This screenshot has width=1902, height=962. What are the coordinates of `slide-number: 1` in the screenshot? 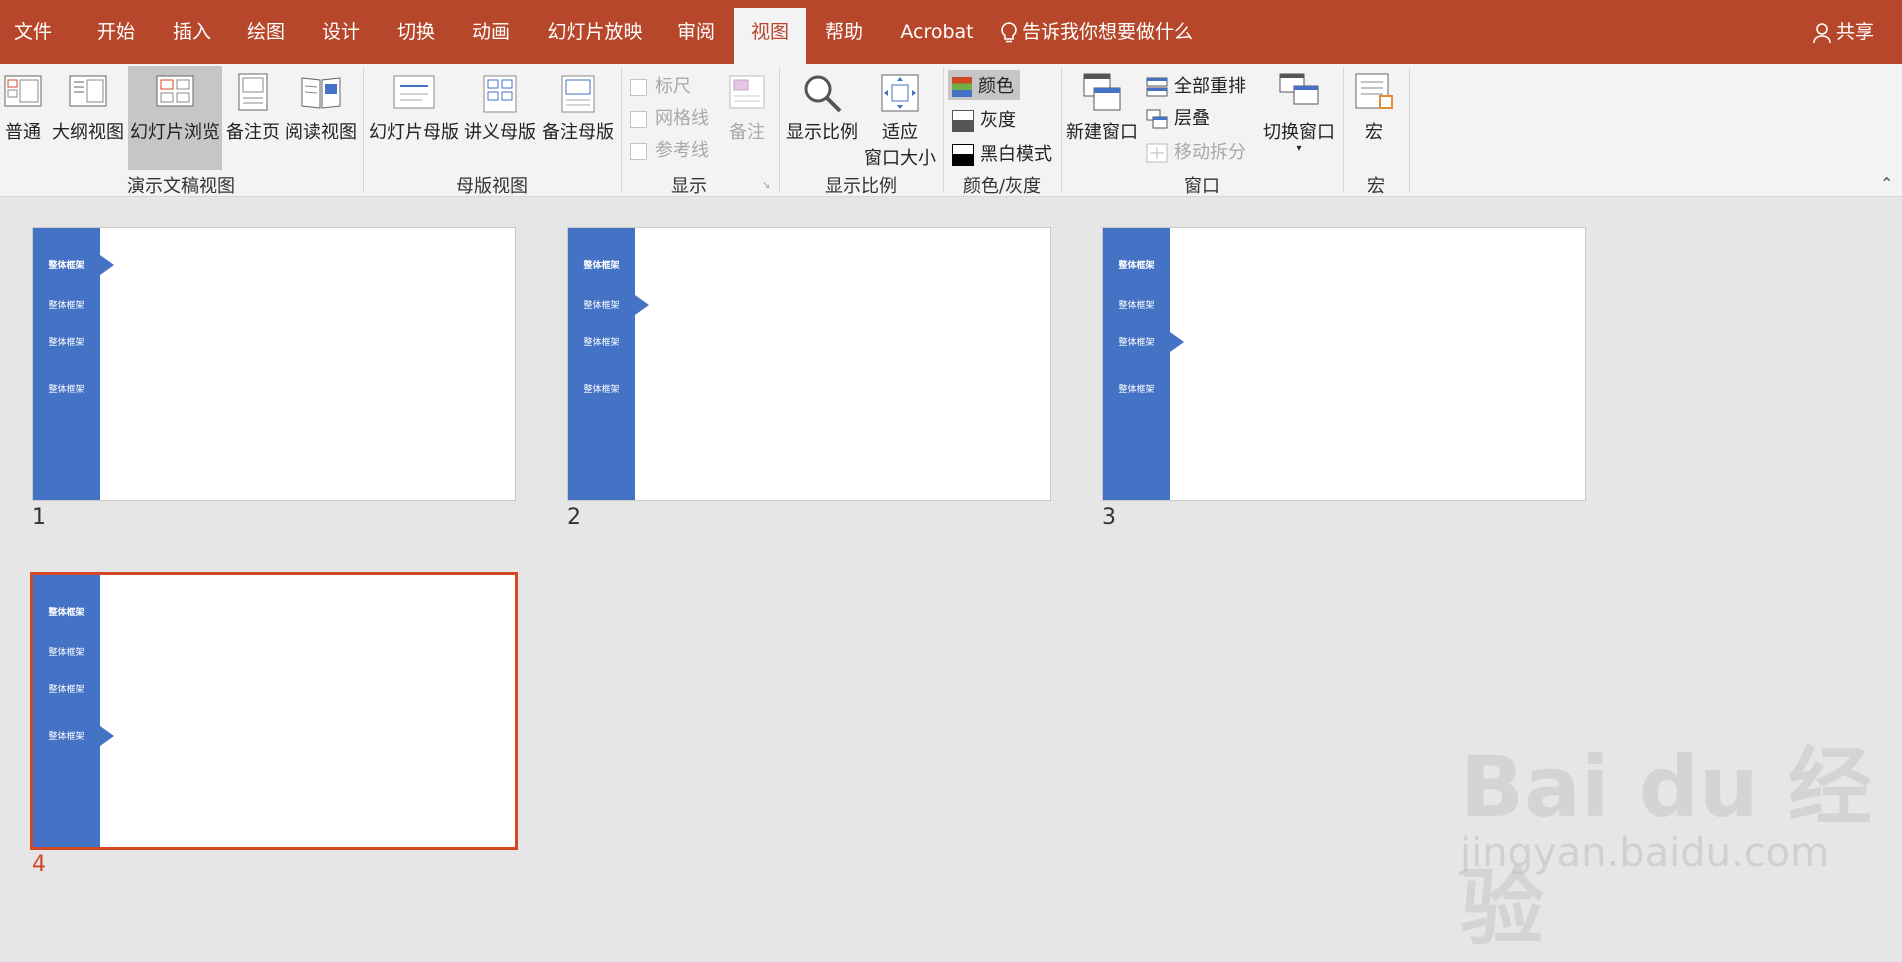 It's located at (39, 517).